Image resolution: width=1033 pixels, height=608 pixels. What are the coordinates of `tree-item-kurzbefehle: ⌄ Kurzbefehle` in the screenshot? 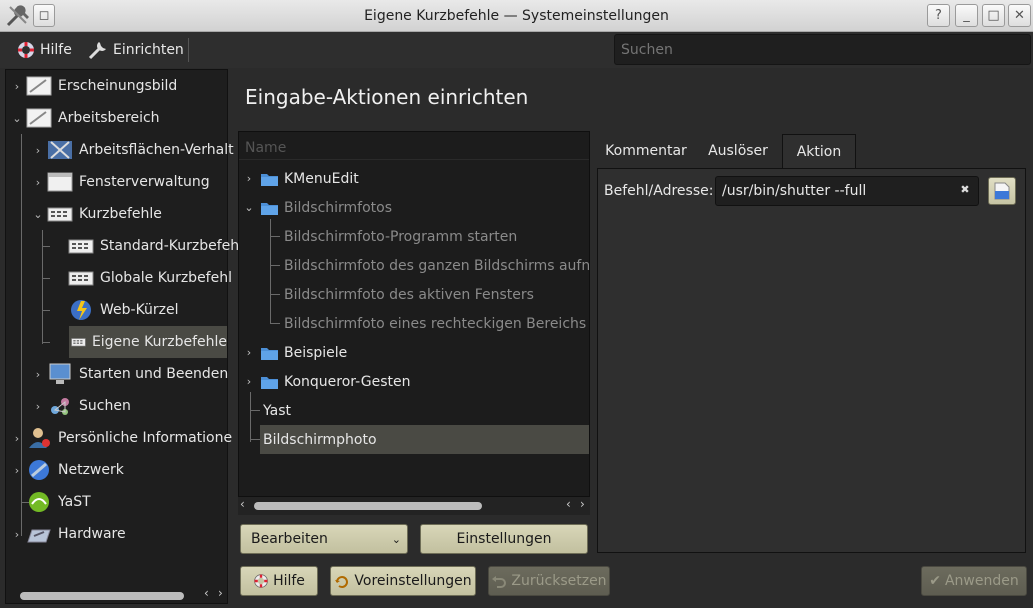 It's located at (96, 214).